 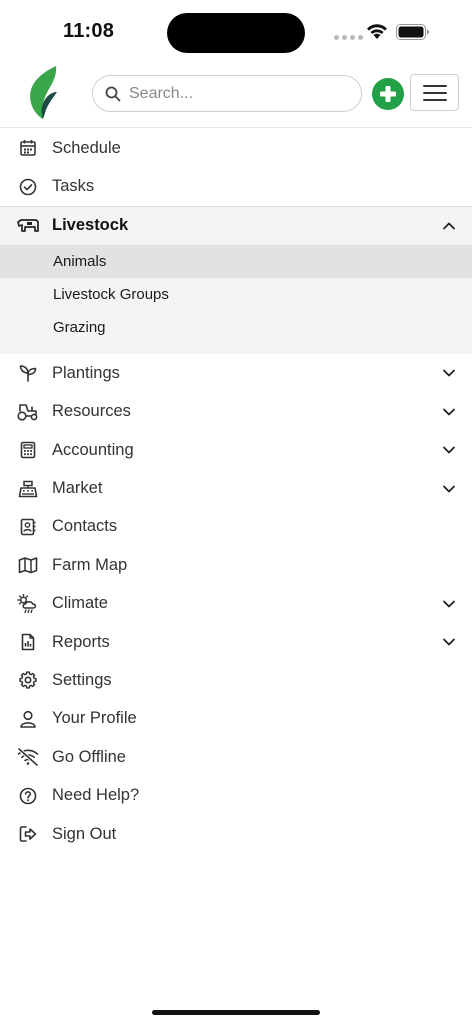 What do you see at coordinates (236, 148) in the screenshot?
I see `nav-item-schedule: Schedule` at bounding box center [236, 148].